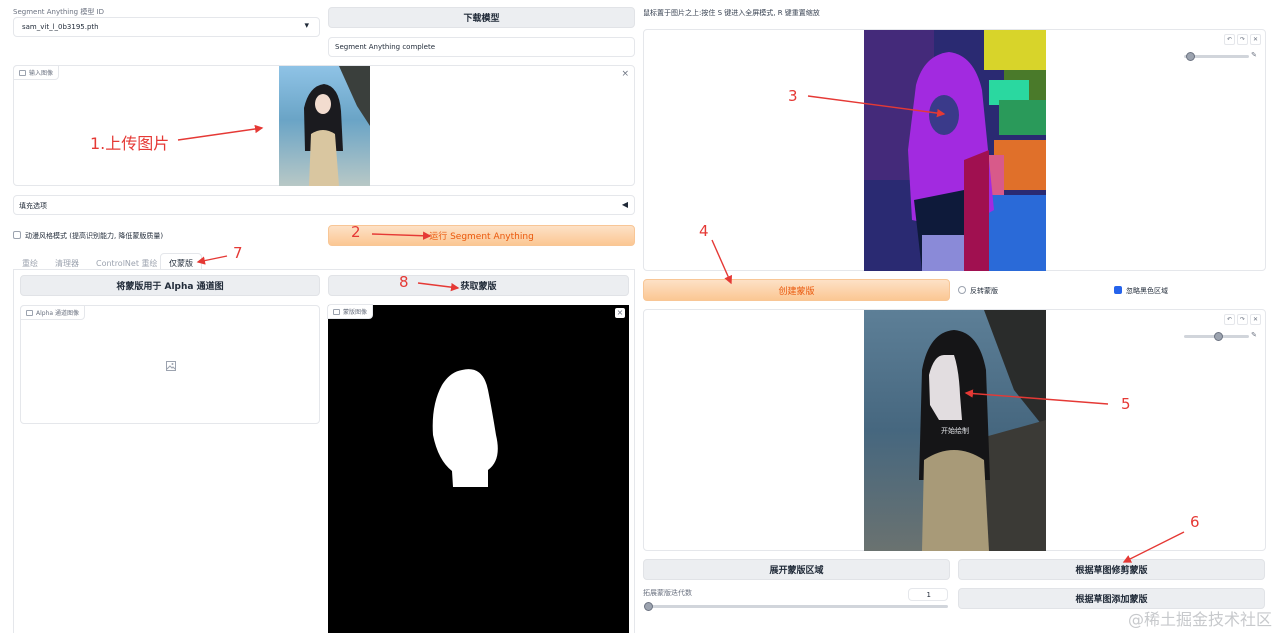  I want to click on sketch-toolbar: ↶ ↷ ✕, so click(1242, 319).